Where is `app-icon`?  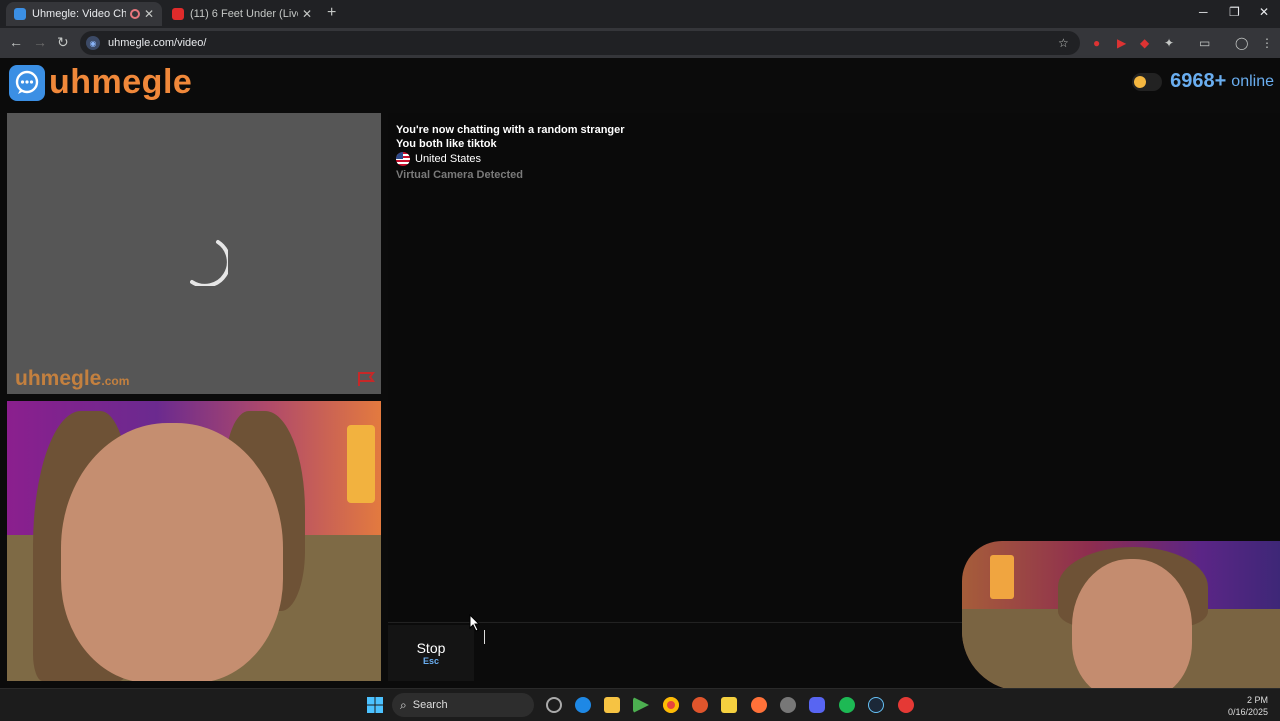 app-icon is located at coordinates (700, 705).